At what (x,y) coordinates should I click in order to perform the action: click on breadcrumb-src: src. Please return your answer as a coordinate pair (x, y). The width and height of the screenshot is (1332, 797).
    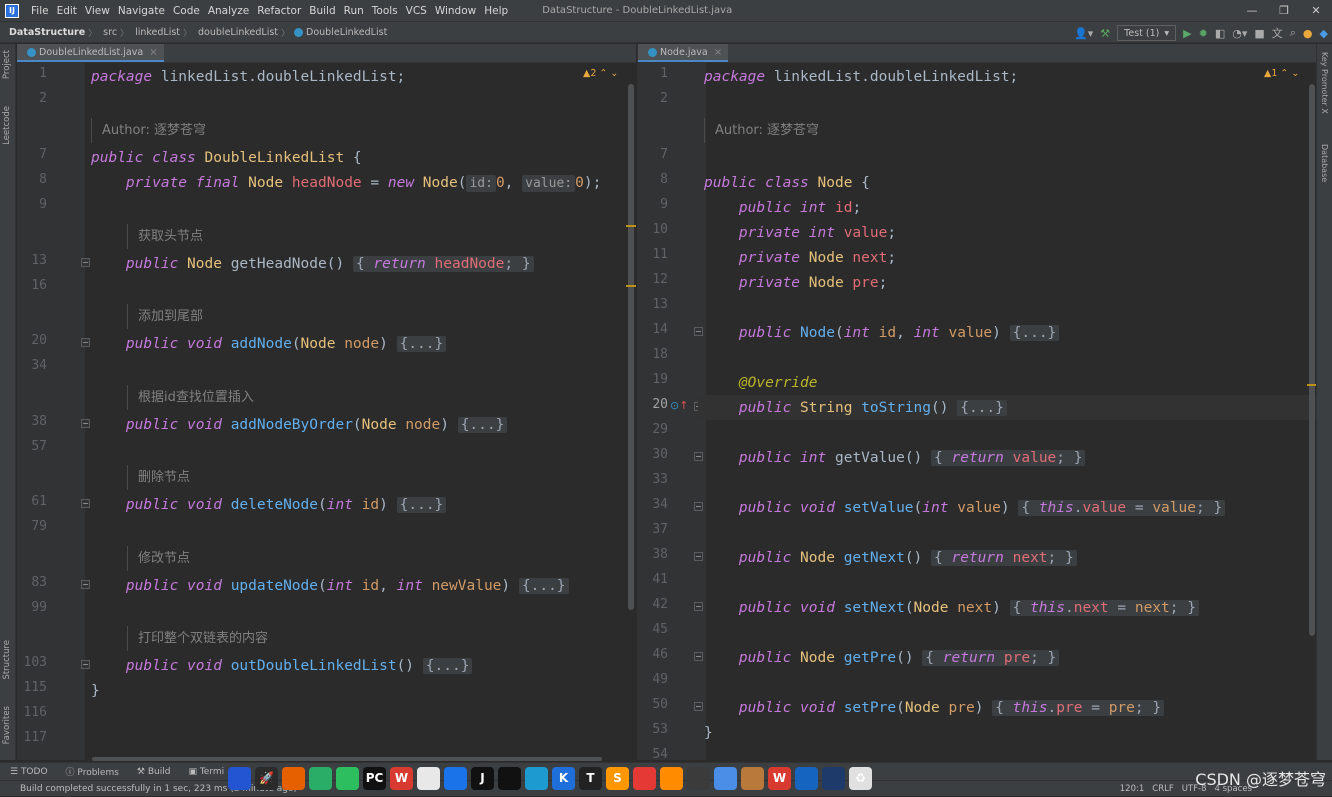
    Looking at the image, I should click on (108, 32).